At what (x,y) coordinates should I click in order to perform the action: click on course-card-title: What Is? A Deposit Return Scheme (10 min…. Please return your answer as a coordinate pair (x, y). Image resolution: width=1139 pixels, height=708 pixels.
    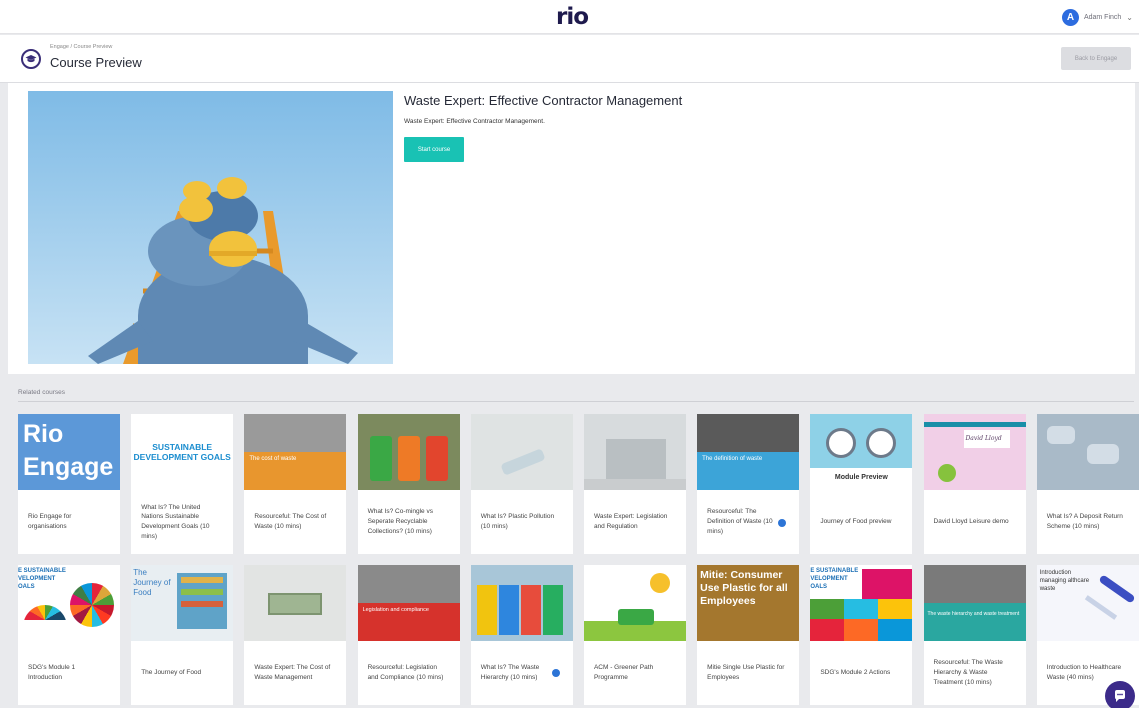
    Looking at the image, I should click on (1084, 521).